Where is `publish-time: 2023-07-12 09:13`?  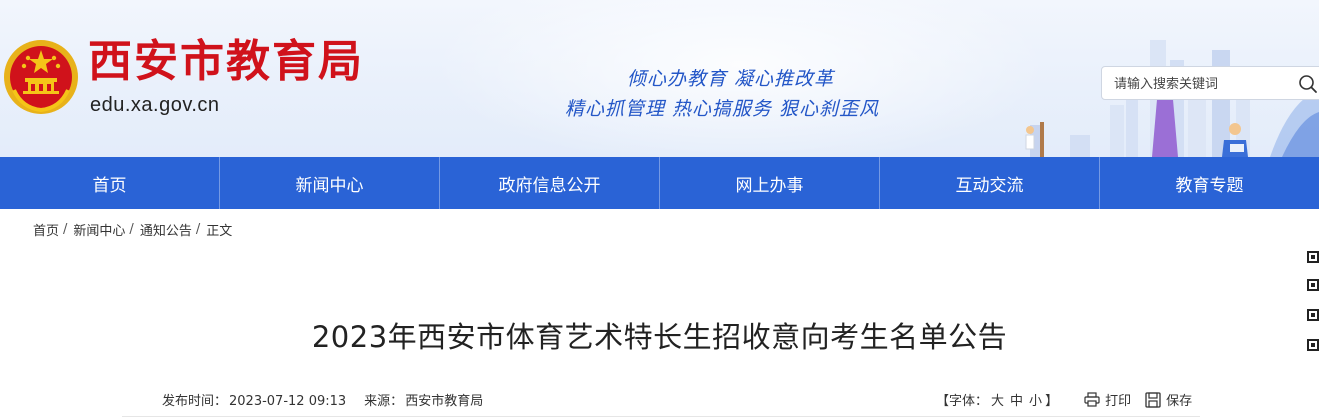 publish-time: 2023-07-12 09:13 is located at coordinates (288, 401).